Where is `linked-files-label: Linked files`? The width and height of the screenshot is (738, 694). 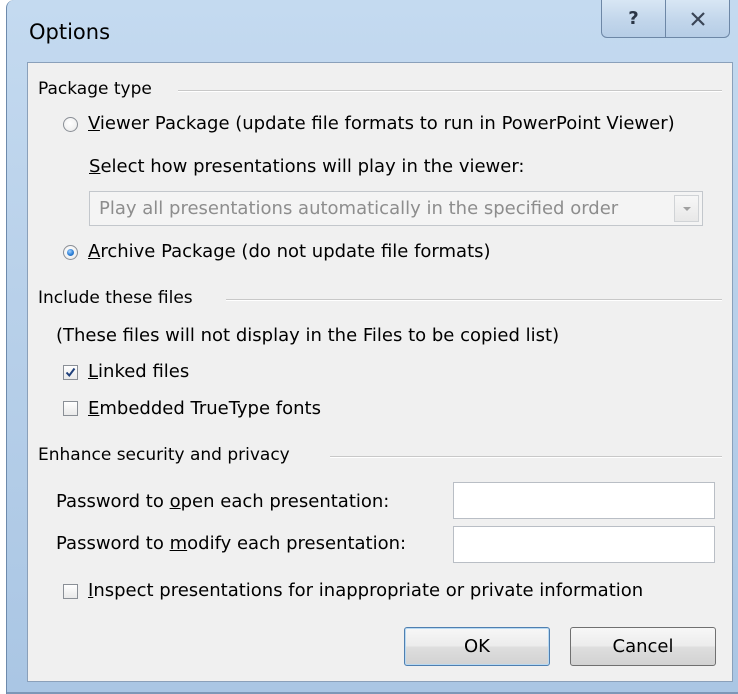 linked-files-label: Linked files is located at coordinates (138, 371).